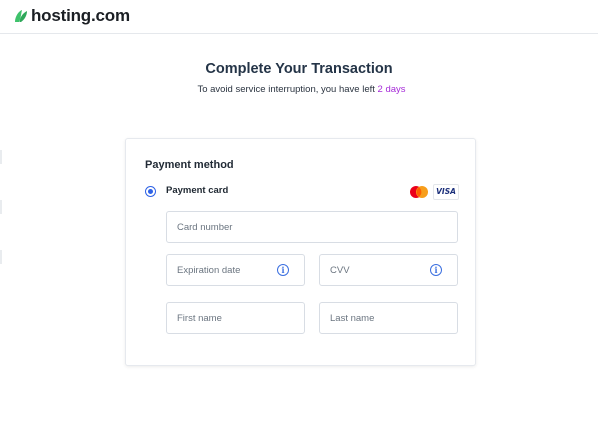 The image size is (598, 442). What do you see at coordinates (391, 89) in the screenshot?
I see `days-left: 2 days` at bounding box center [391, 89].